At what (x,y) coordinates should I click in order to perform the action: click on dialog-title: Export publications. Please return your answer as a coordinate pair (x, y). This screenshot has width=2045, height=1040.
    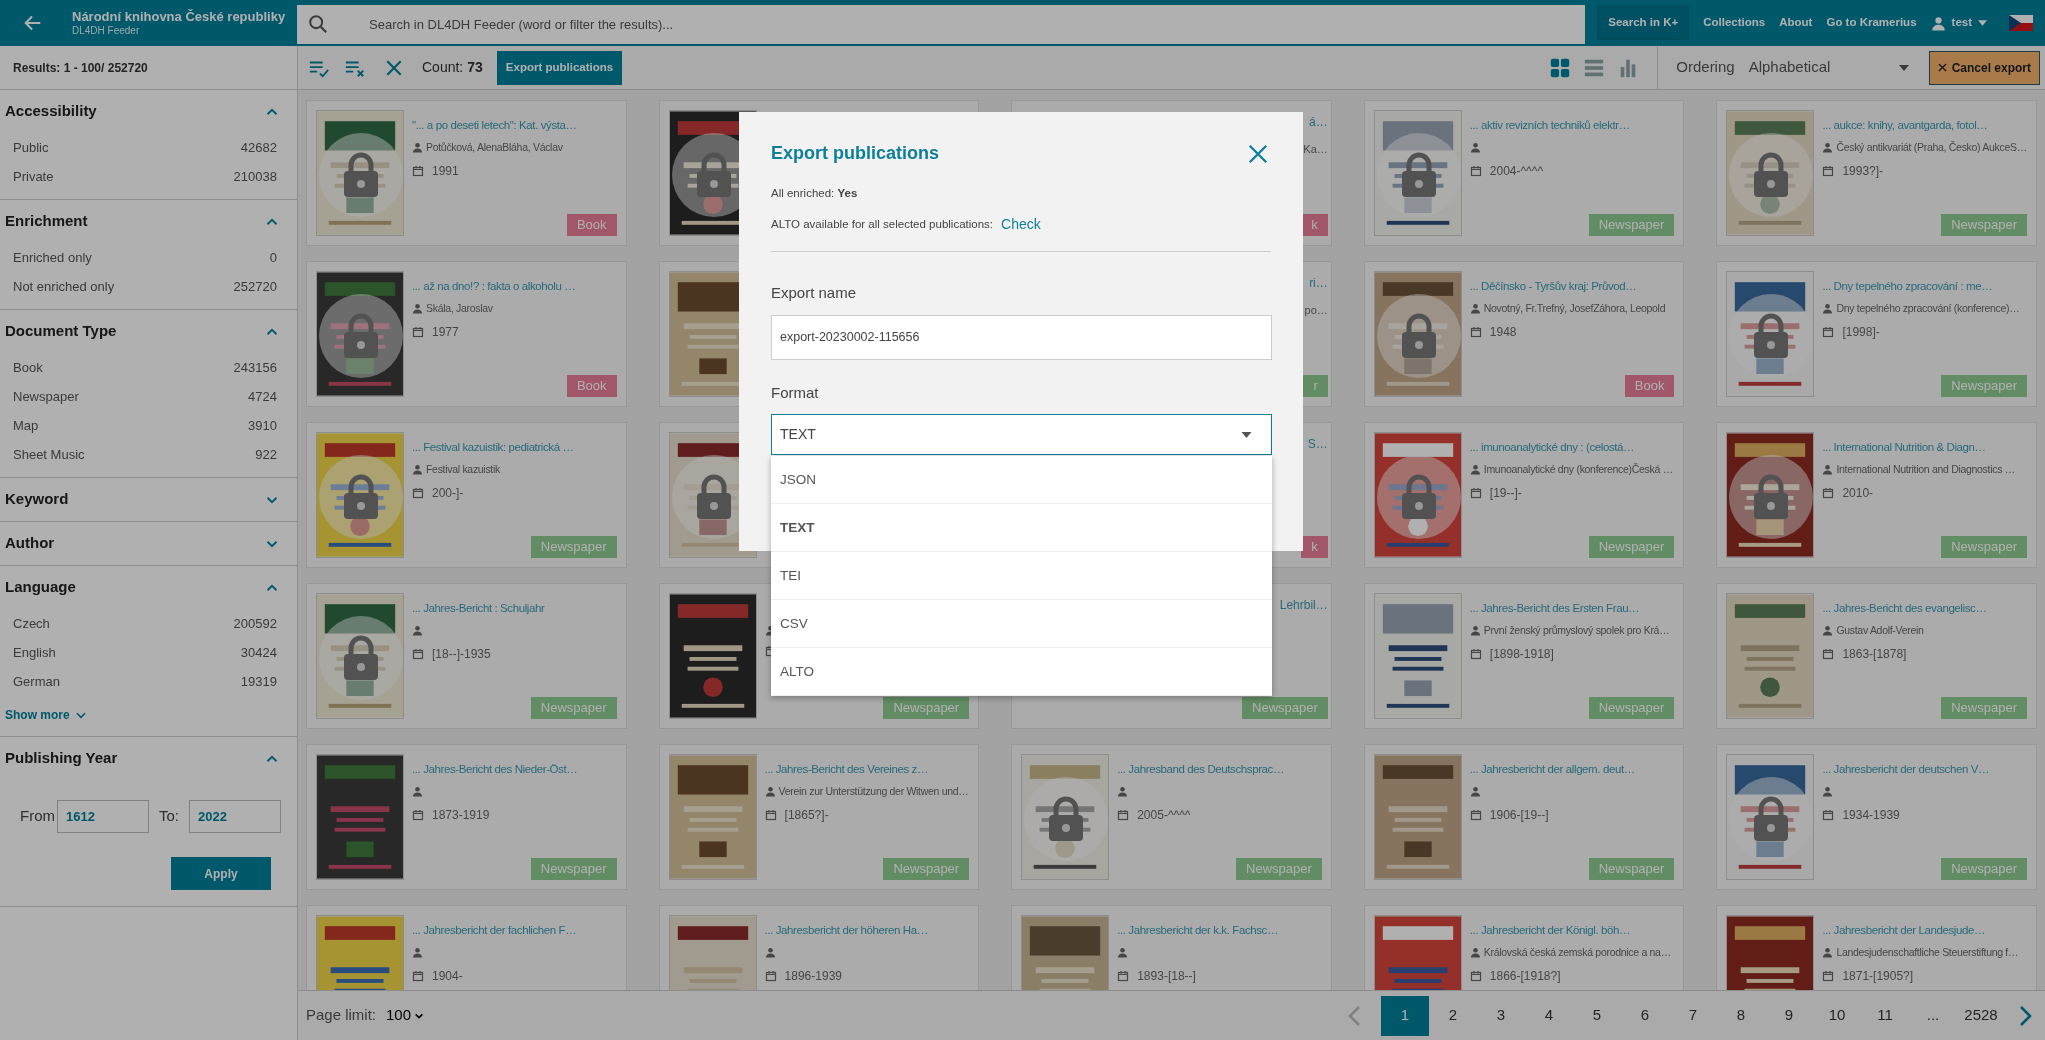
    Looking at the image, I should click on (855, 153).